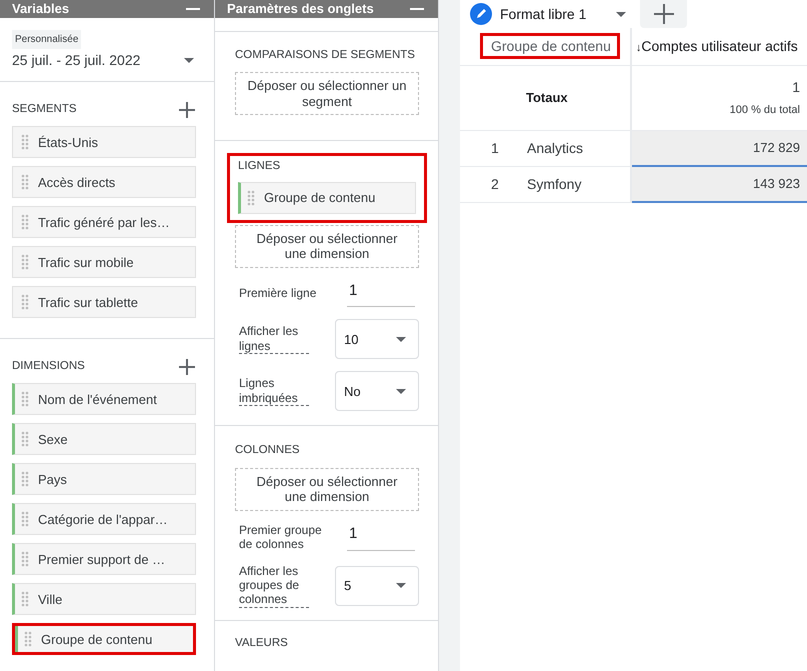 This screenshot has height=671, width=807. What do you see at coordinates (550, 45) in the screenshot?
I see `column-header: Groupe de contenu` at bounding box center [550, 45].